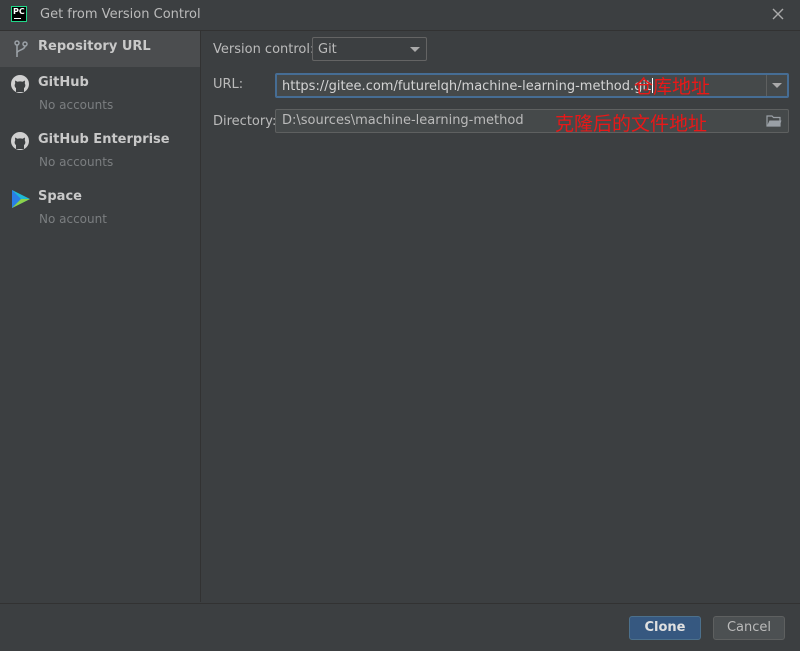 The image size is (800, 651). I want to click on close-icon, so click(778, 14).